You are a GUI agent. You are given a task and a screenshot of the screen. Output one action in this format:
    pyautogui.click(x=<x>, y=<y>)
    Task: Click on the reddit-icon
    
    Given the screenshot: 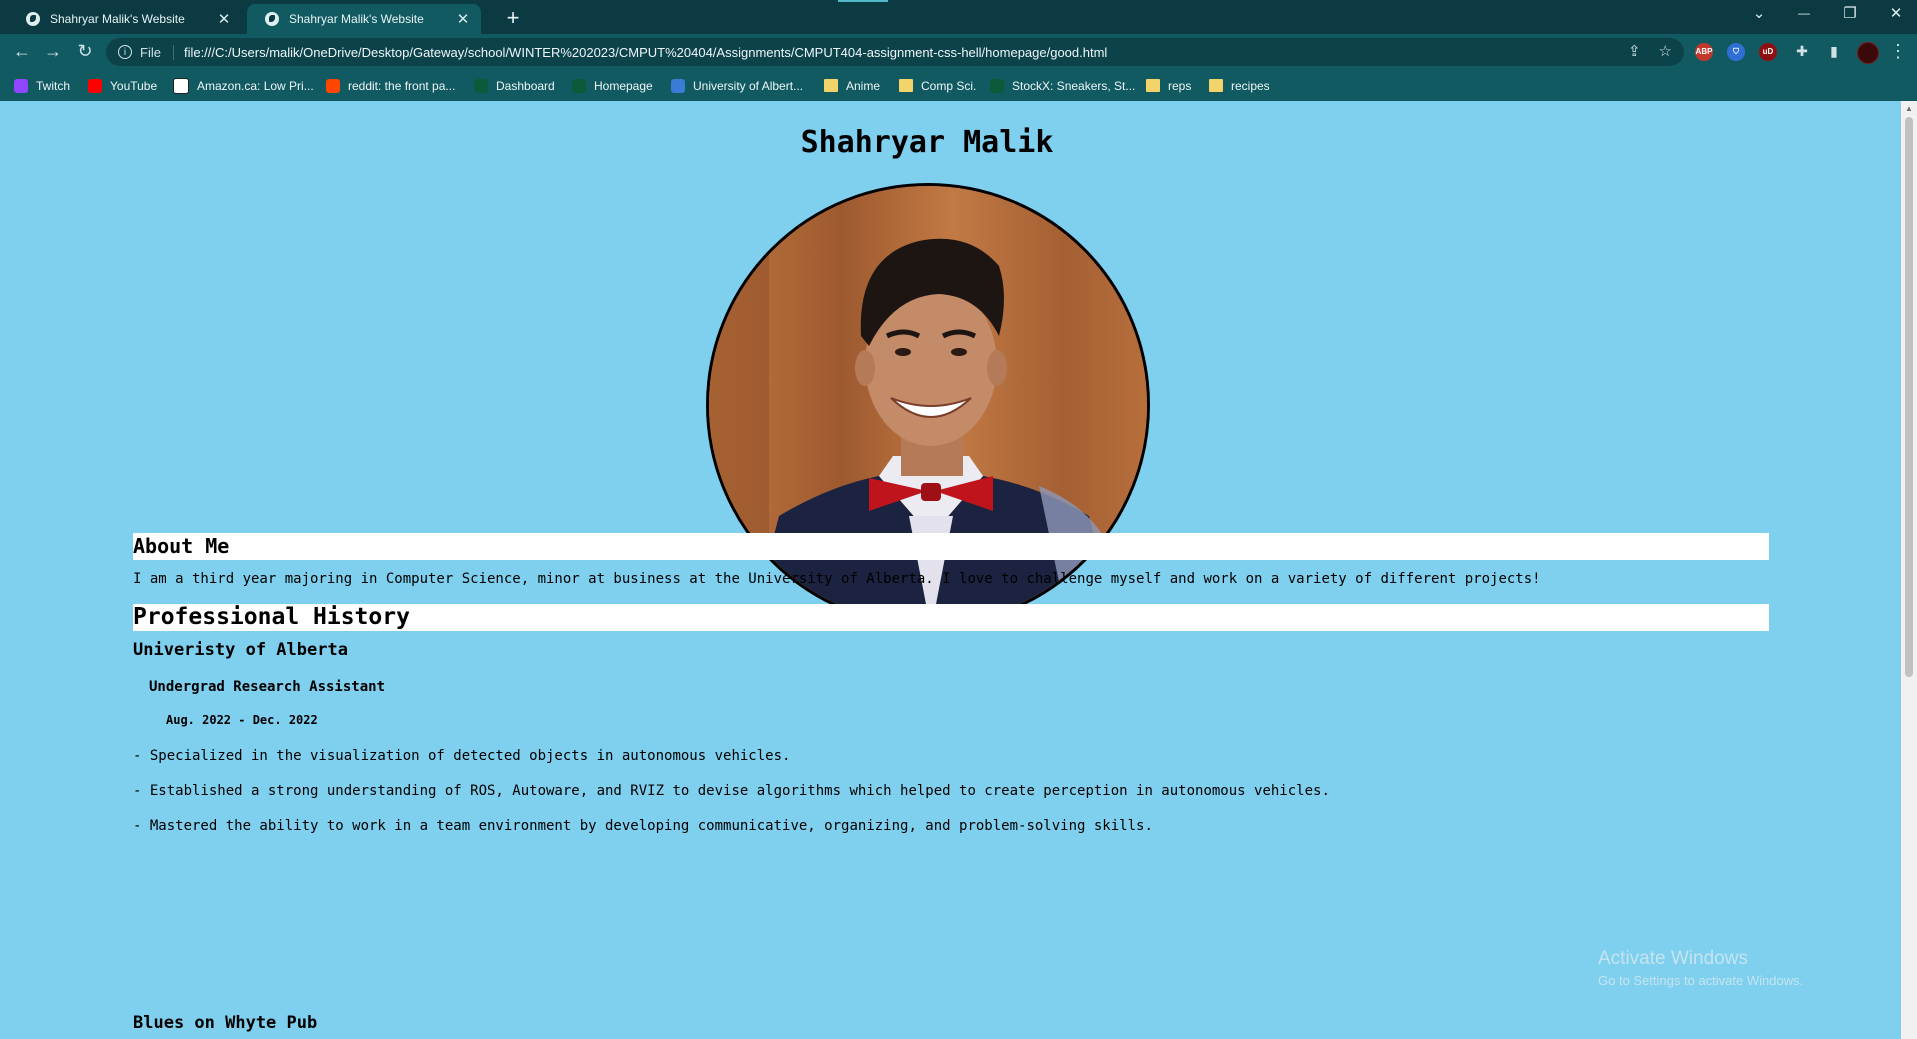 What is the action you would take?
    pyautogui.click(x=333, y=85)
    